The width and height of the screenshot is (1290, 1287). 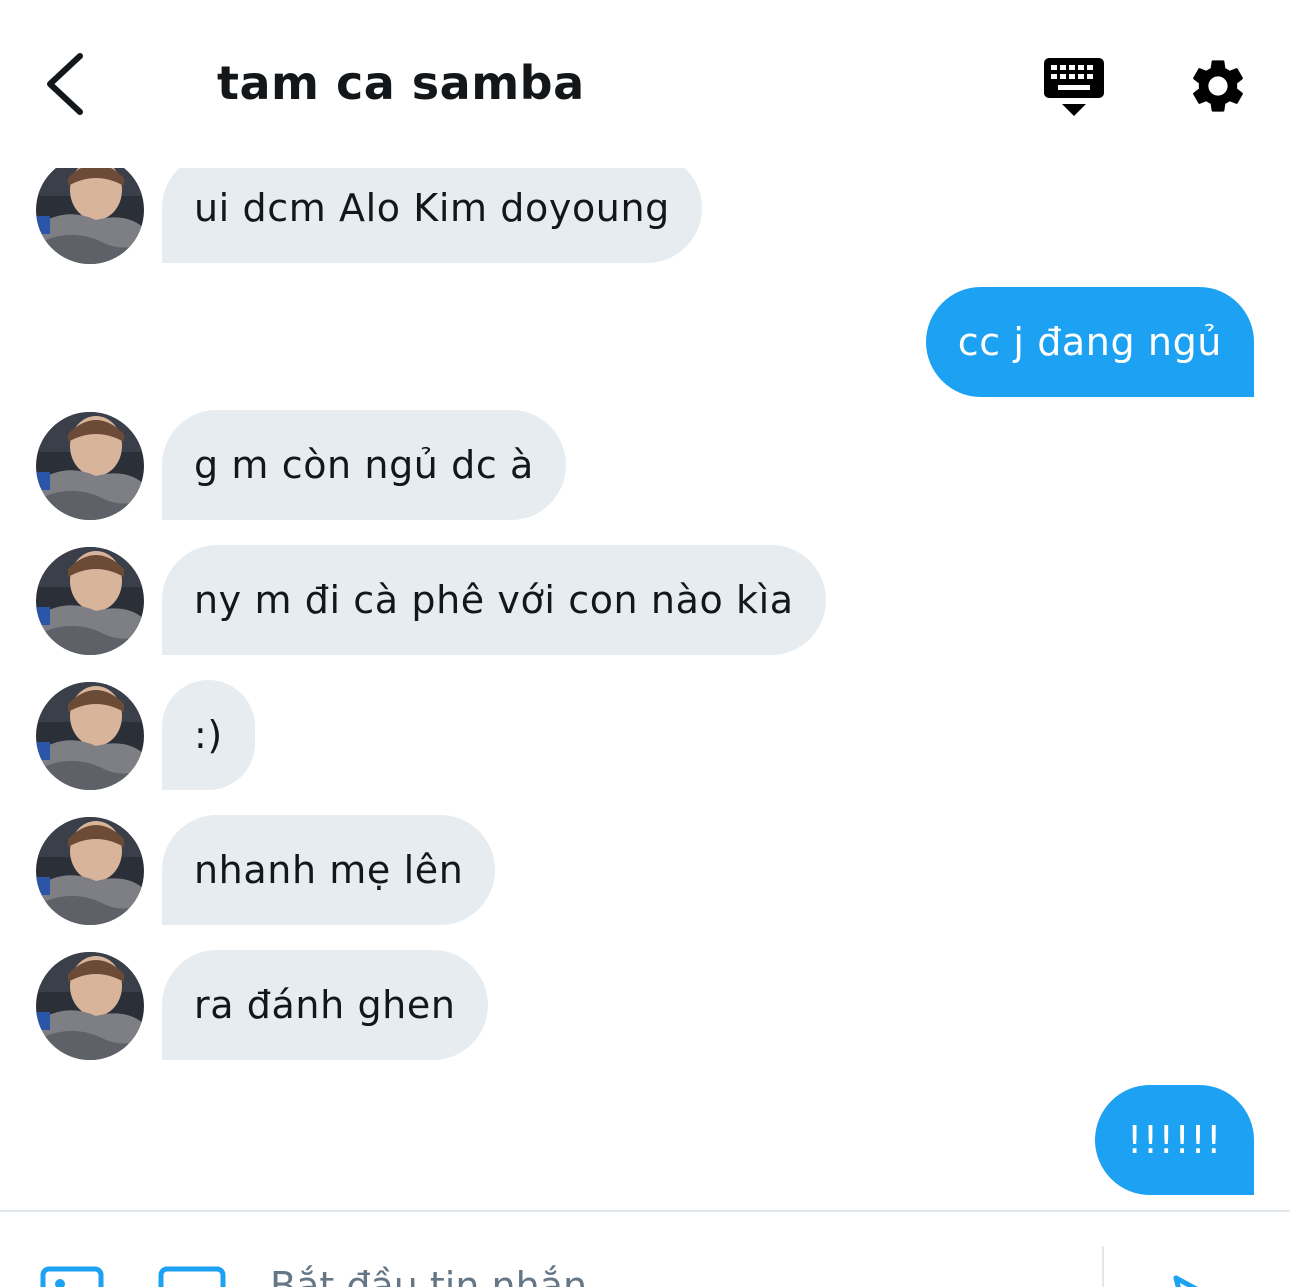 What do you see at coordinates (645, 1248) in the screenshot?
I see `message-composer: Bắt đầu tin nhắn` at bounding box center [645, 1248].